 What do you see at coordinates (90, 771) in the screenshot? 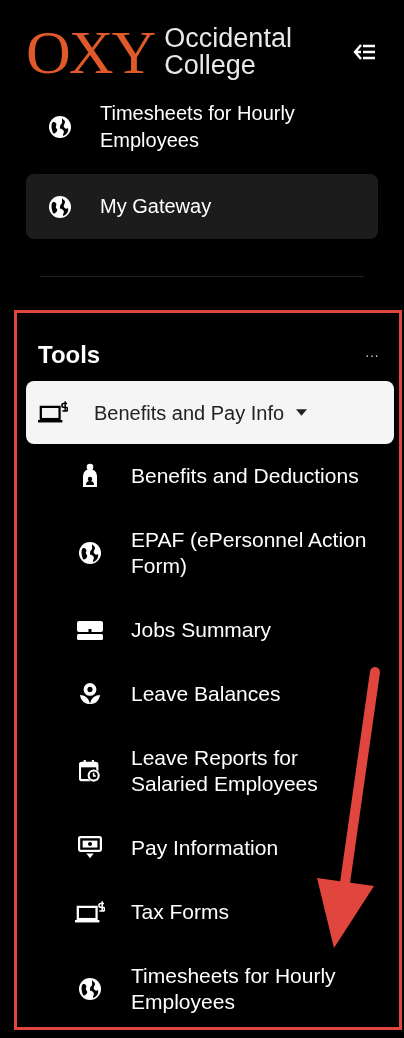
I see `calendar-clock-icon` at bounding box center [90, 771].